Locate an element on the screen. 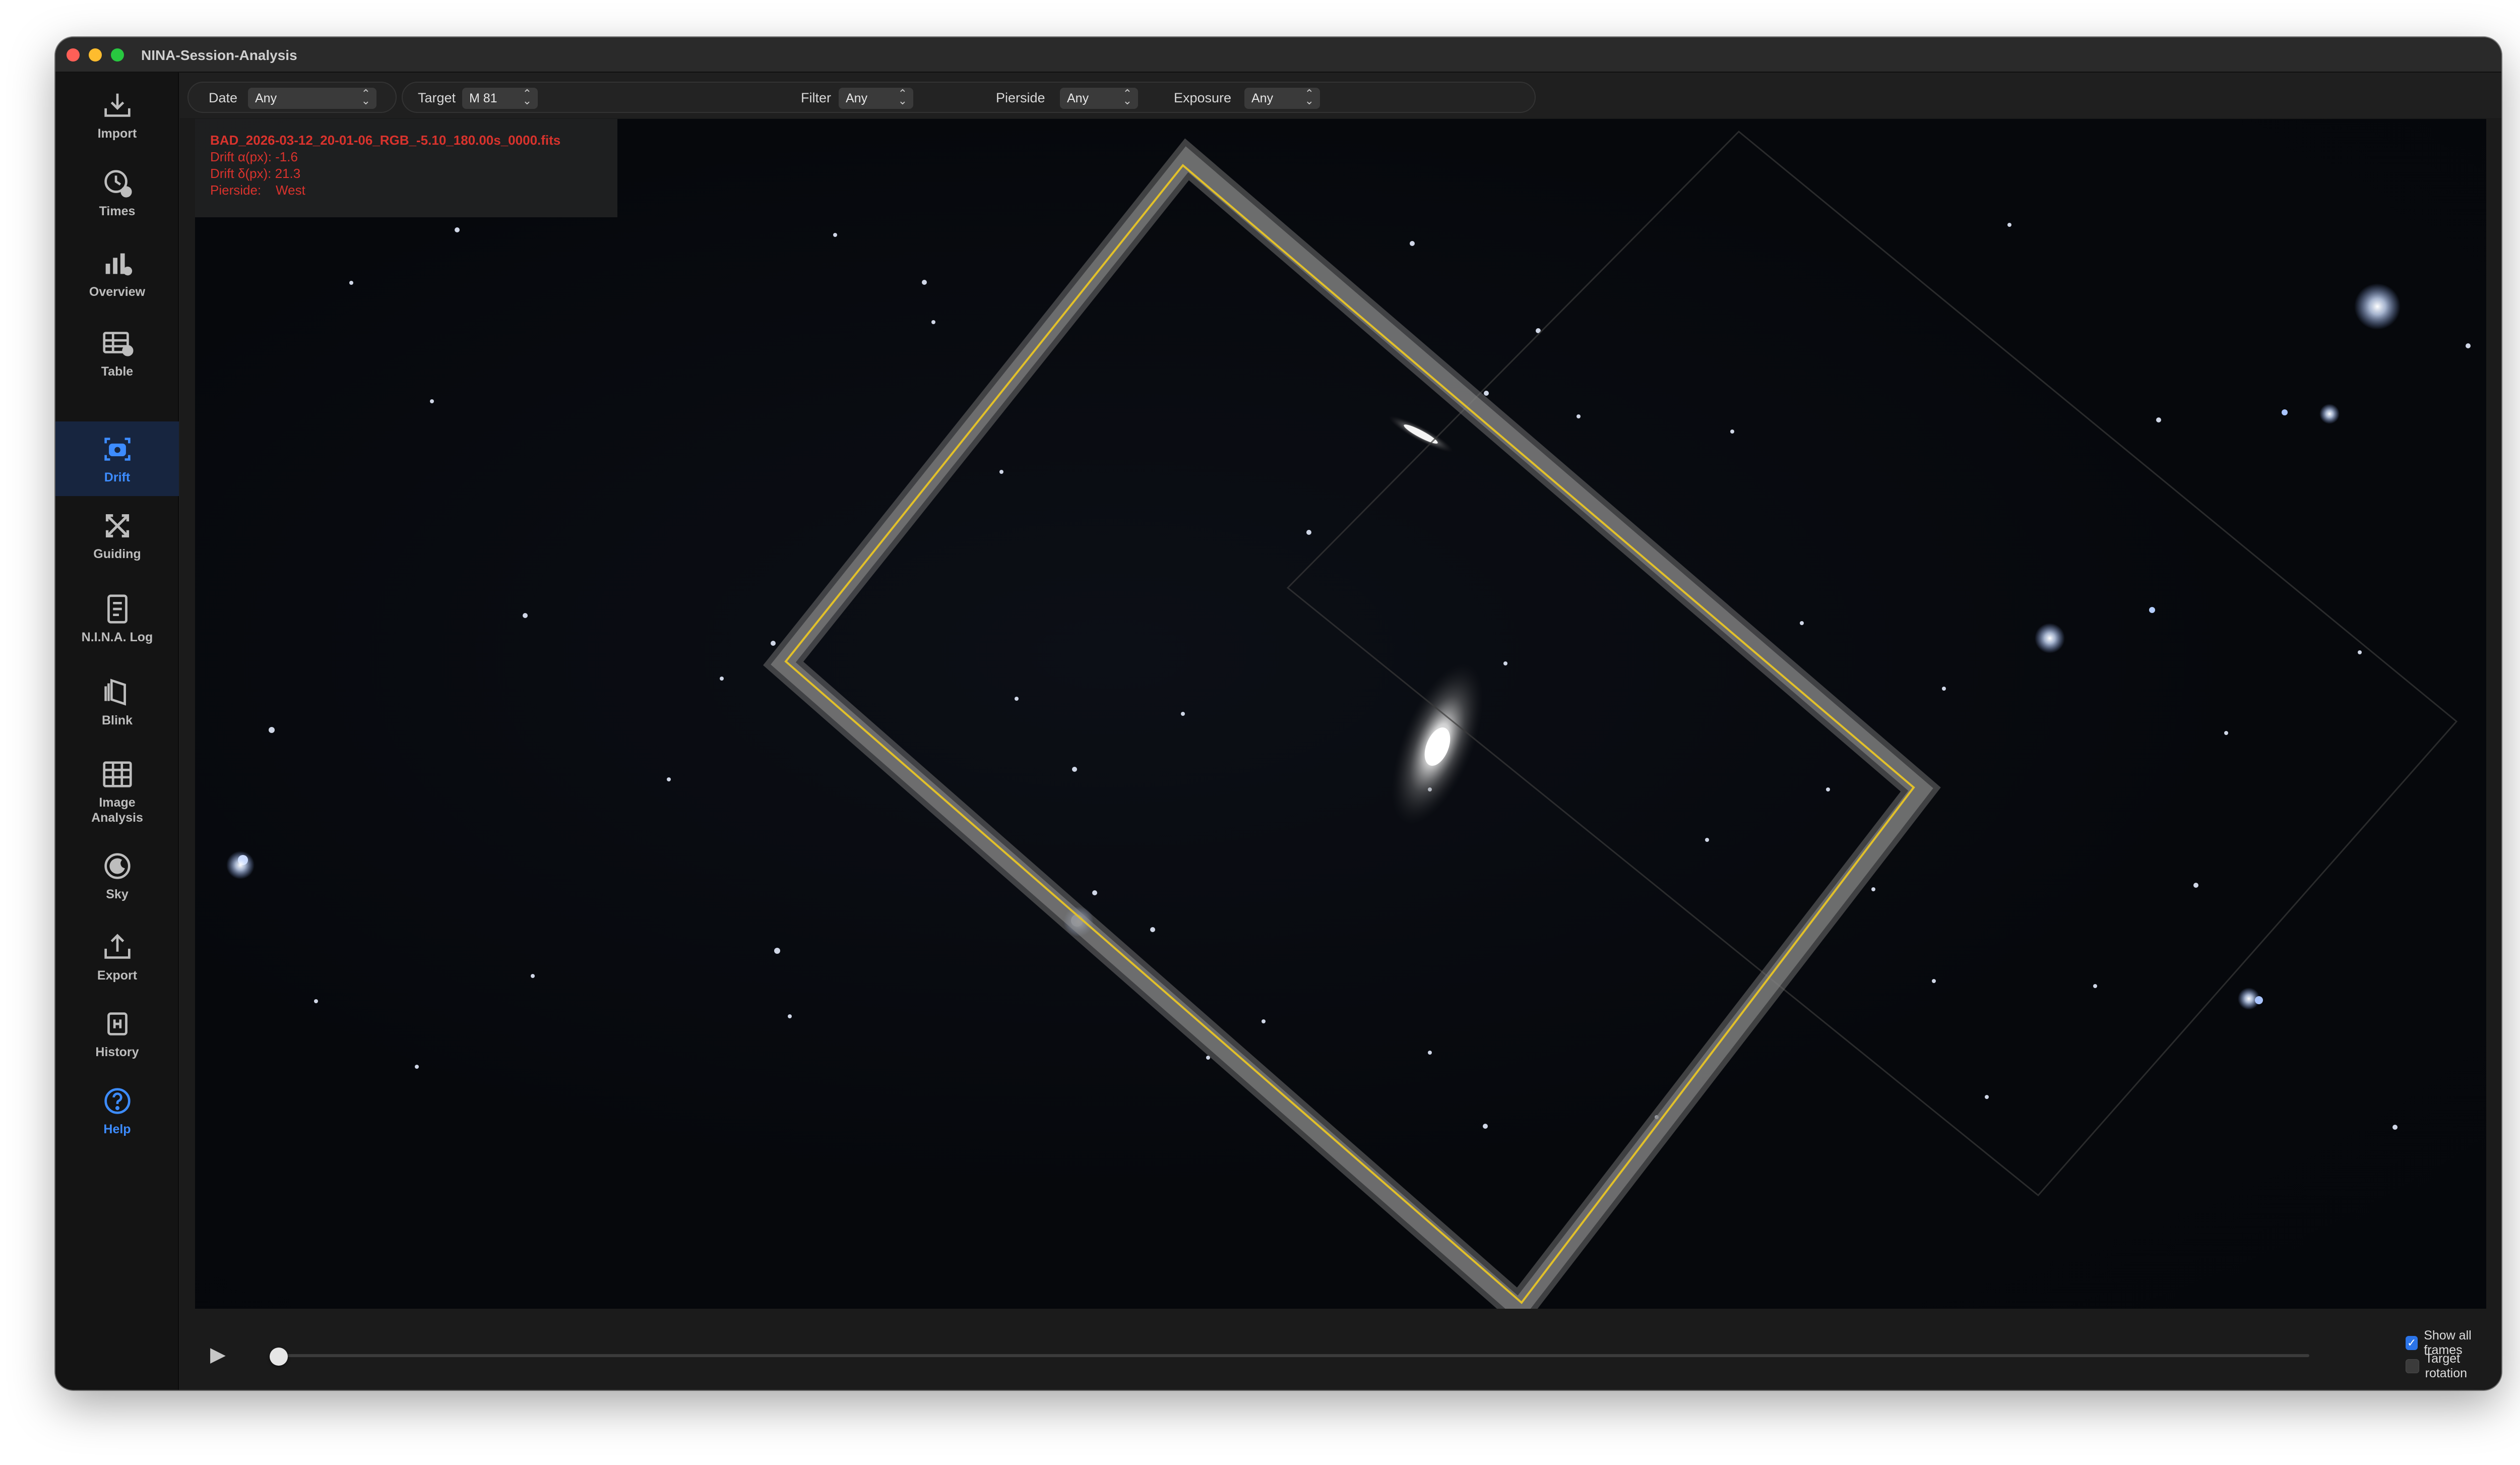 The width and height of the screenshot is (2520, 1465). show-all-frames-toggle: ✓ Show all frames is located at coordinates (2453, 1342).